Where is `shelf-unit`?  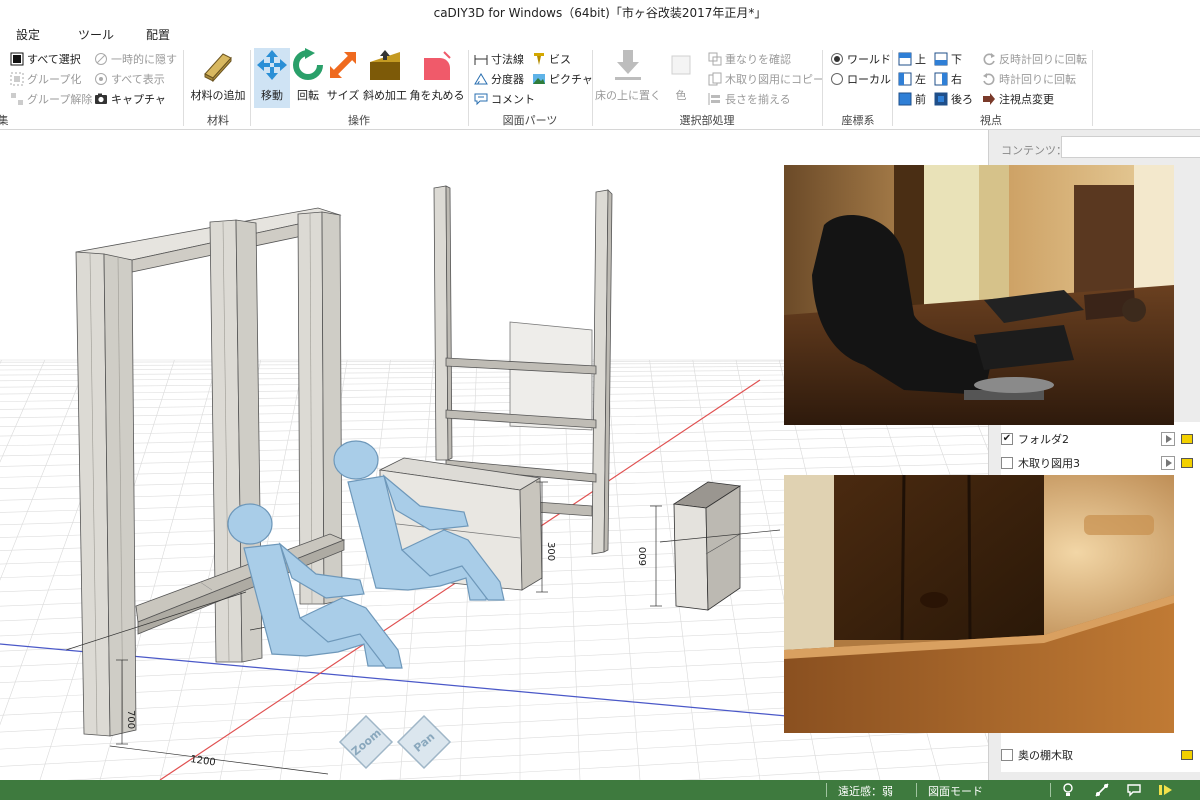
shelf-unit is located at coordinates (495, 388).